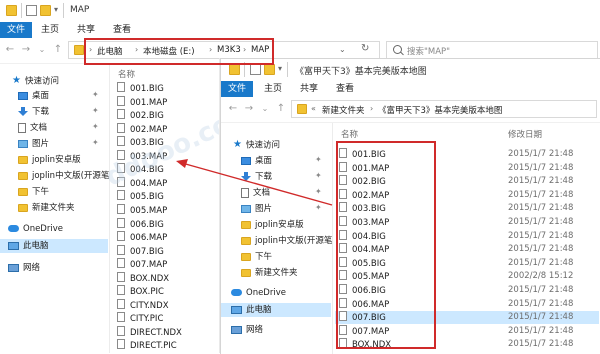 This screenshot has width=600, height=354. Describe the element at coordinates (182, 163) in the screenshot. I see `arrow-head` at that location.